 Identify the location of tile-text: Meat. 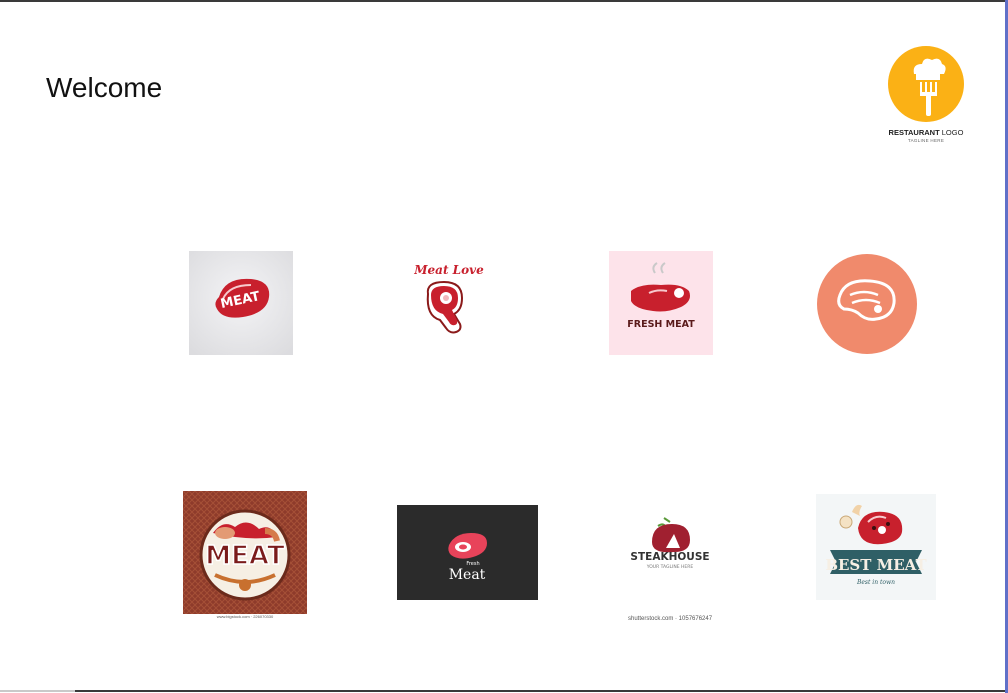
(467, 575).